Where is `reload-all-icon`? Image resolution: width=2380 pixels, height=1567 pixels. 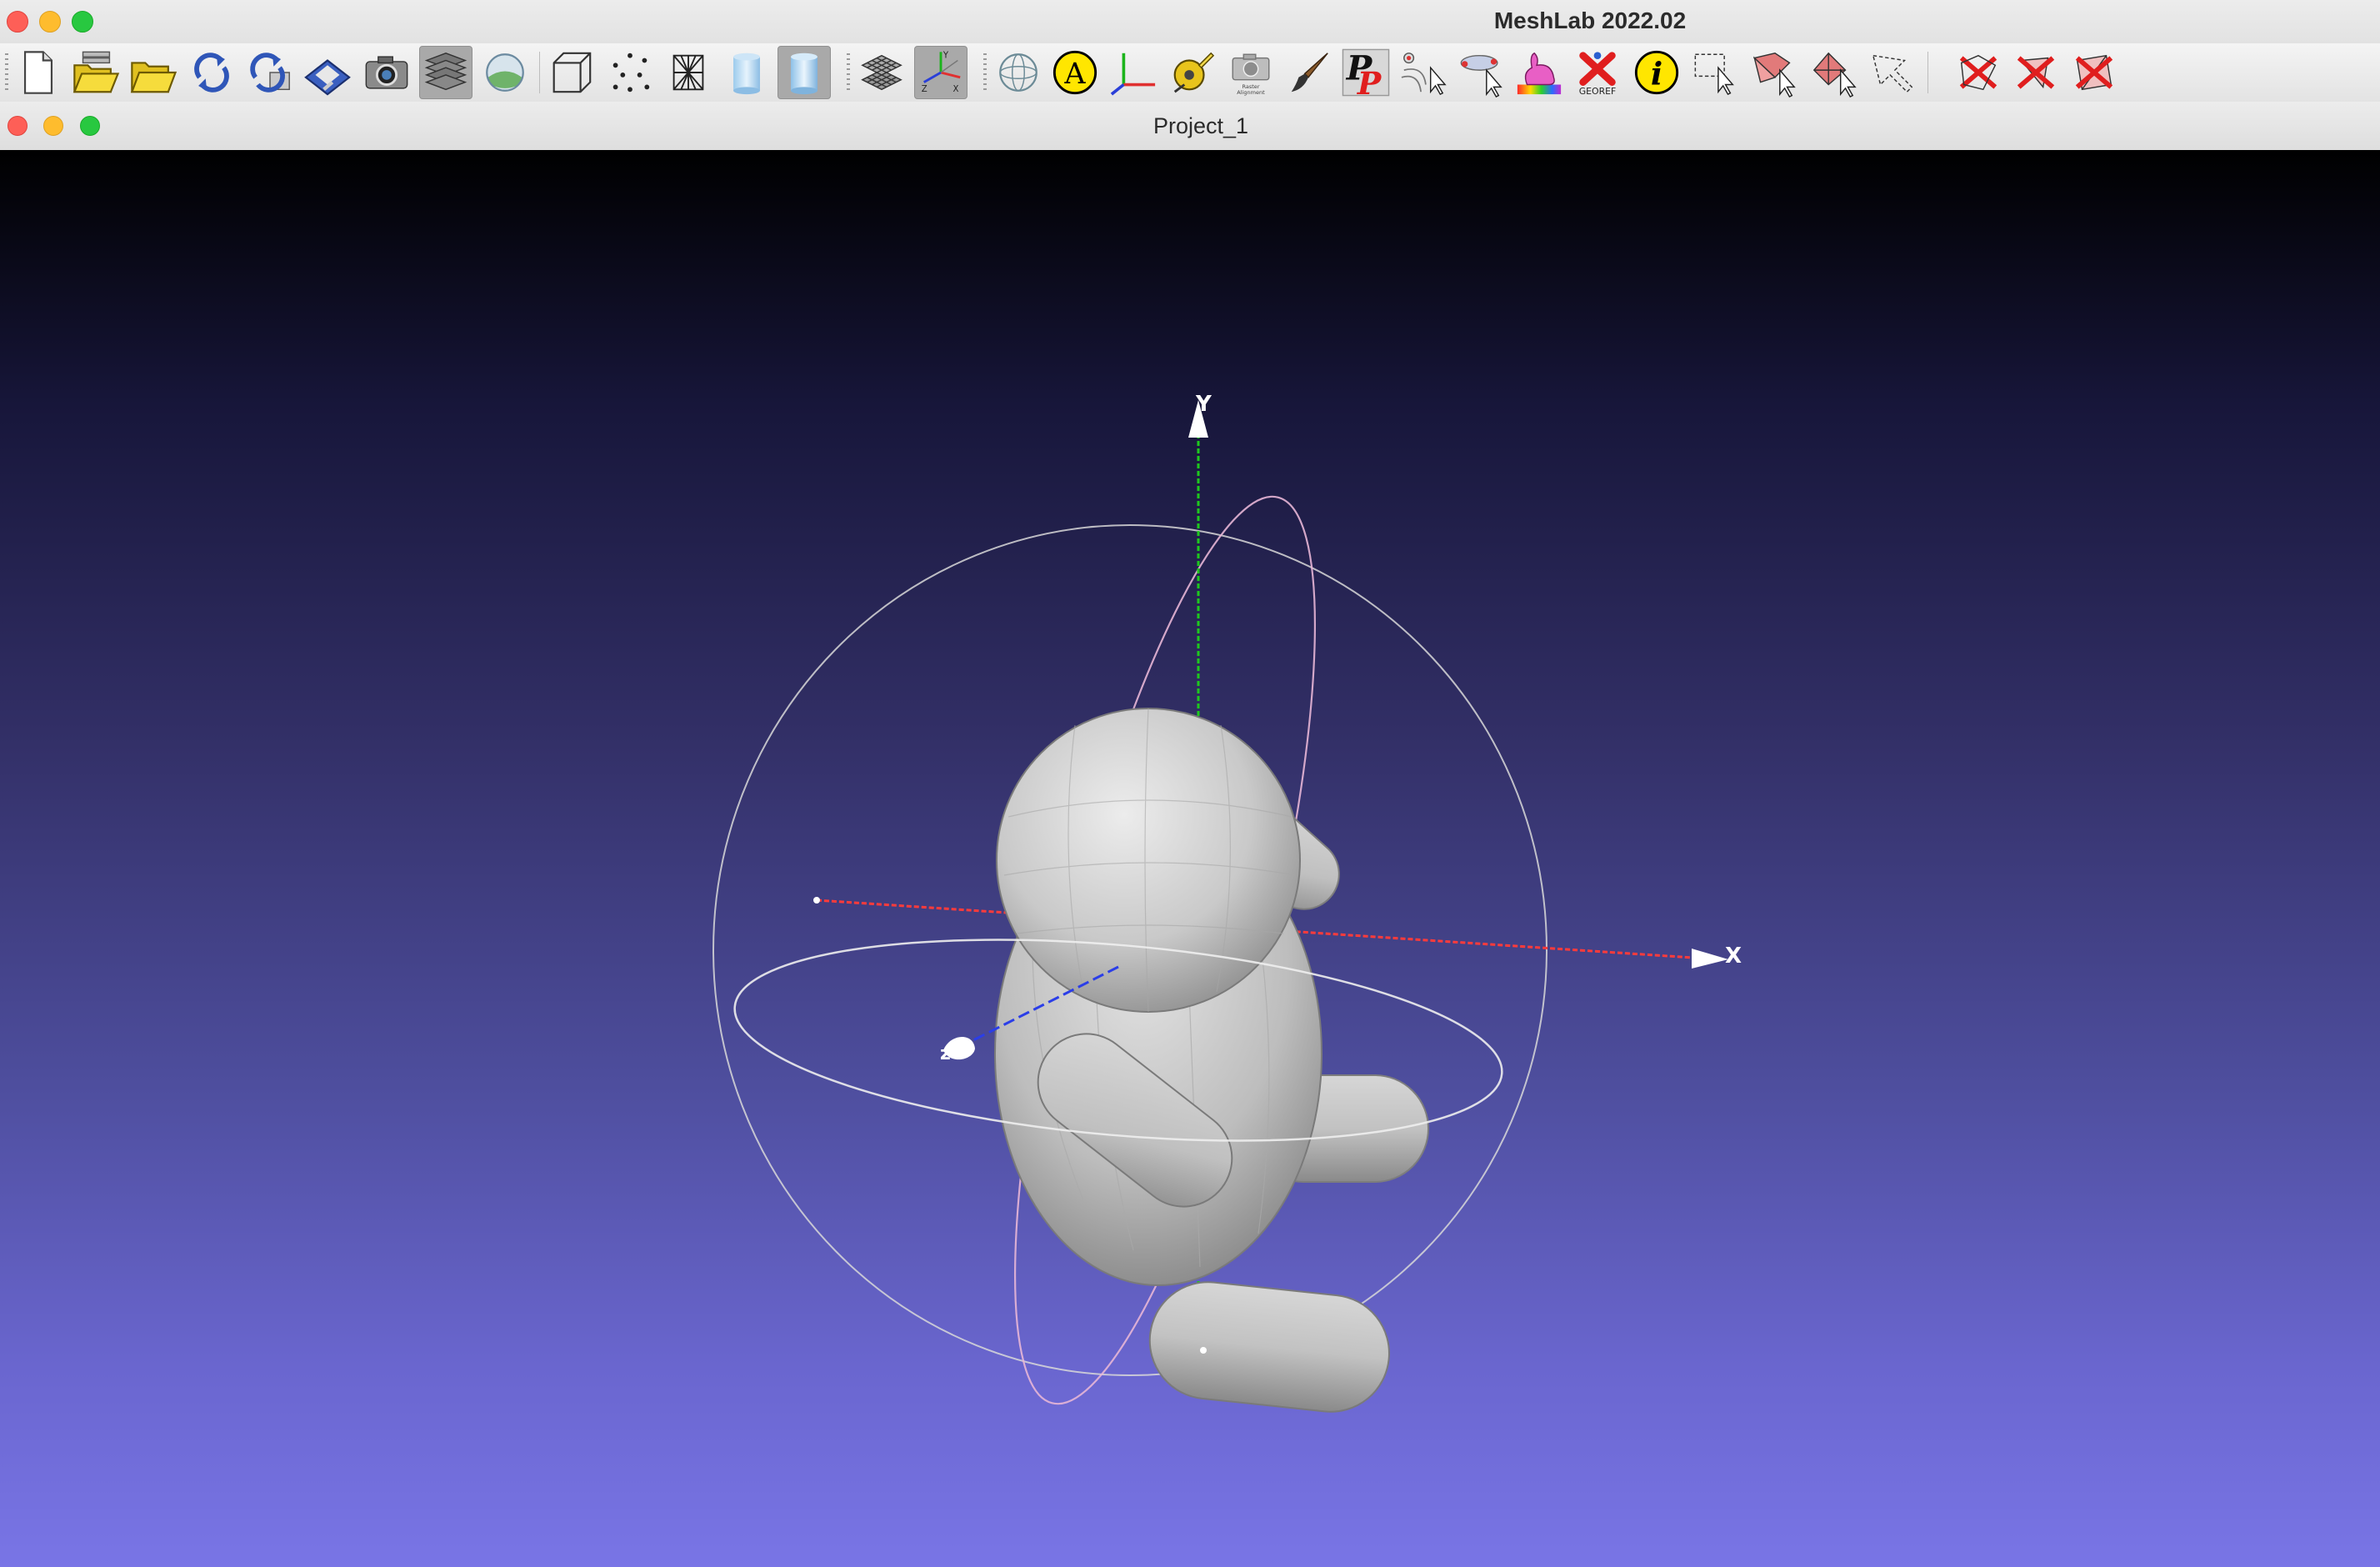
reload-all-icon is located at coordinates (270, 73).